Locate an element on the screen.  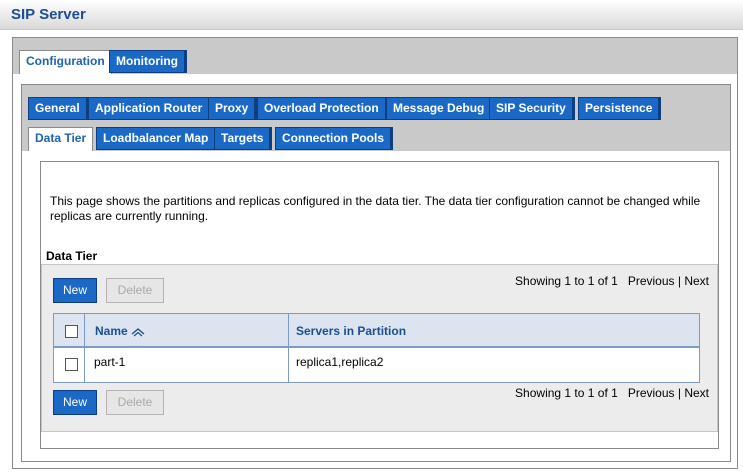
tab-general: General is located at coordinates (58, 108).